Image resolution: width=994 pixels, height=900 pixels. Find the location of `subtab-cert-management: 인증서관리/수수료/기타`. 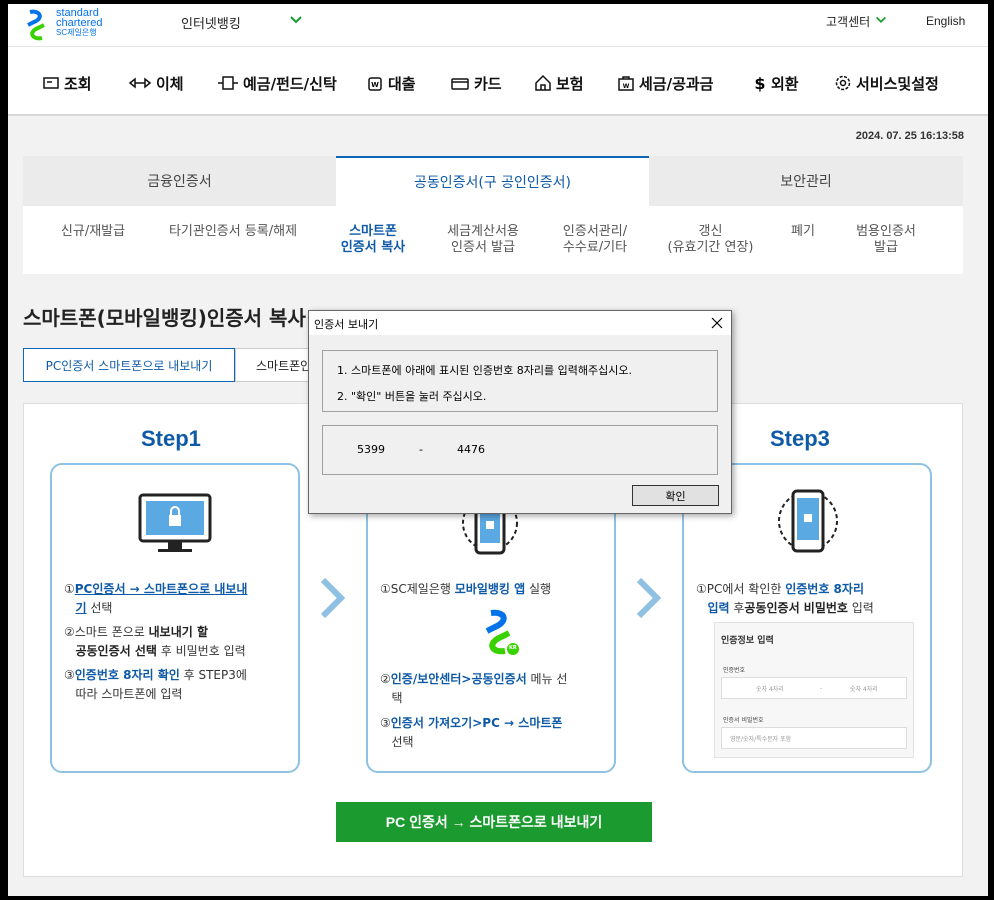

subtab-cert-management: 인증서관리/수수료/기타 is located at coordinates (595, 240).